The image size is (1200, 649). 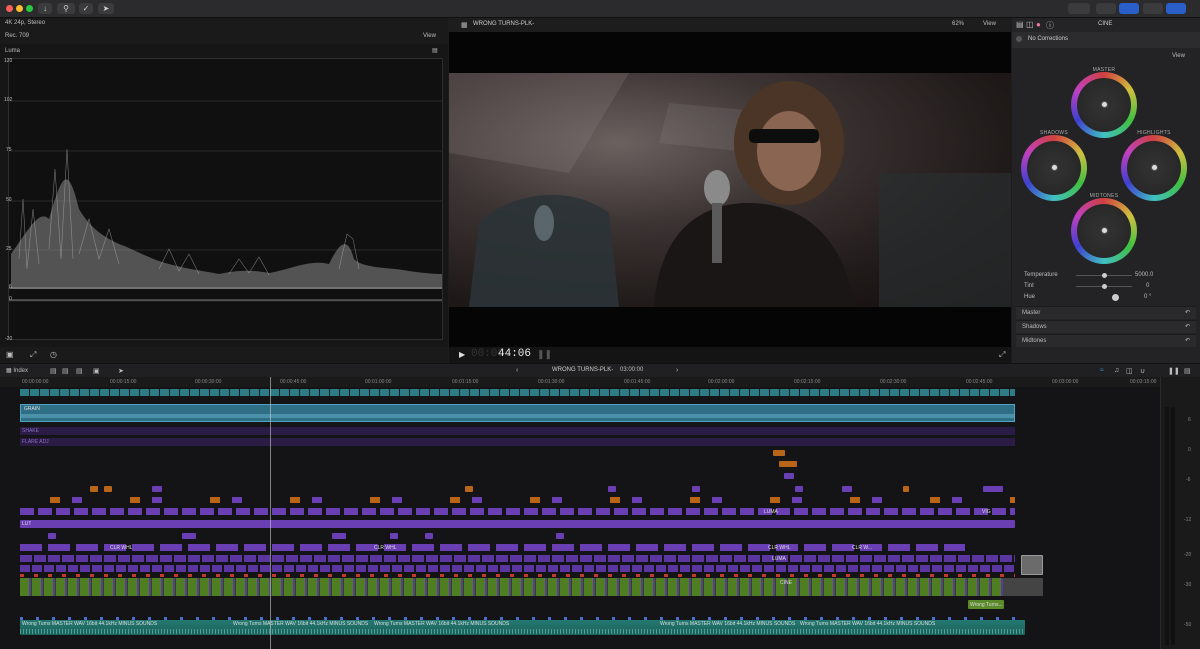 What do you see at coordinates (517, 500) in the screenshot?
I see `titles-effects-lane` at bounding box center [517, 500].